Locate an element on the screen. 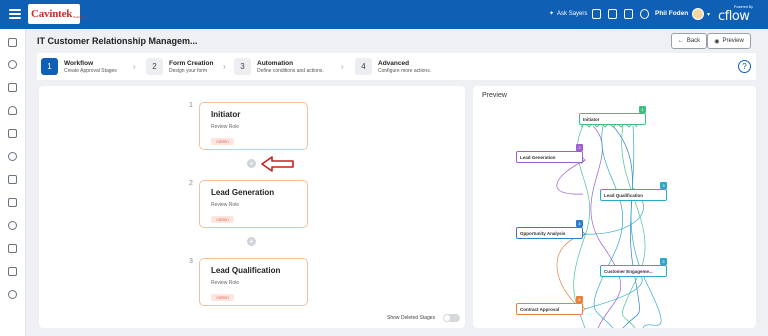  step-workflow: 1 Workflow Create Approval Stages is located at coordinates (79, 66).